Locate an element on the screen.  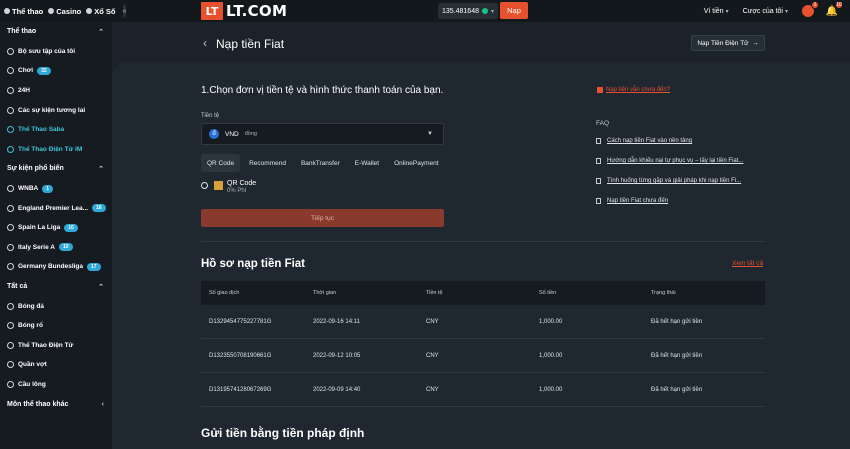
top-right-menu: Ví tiền ▾ Cược của tôi ▾ 1 🔔 10 is located at coordinates (777, 11).